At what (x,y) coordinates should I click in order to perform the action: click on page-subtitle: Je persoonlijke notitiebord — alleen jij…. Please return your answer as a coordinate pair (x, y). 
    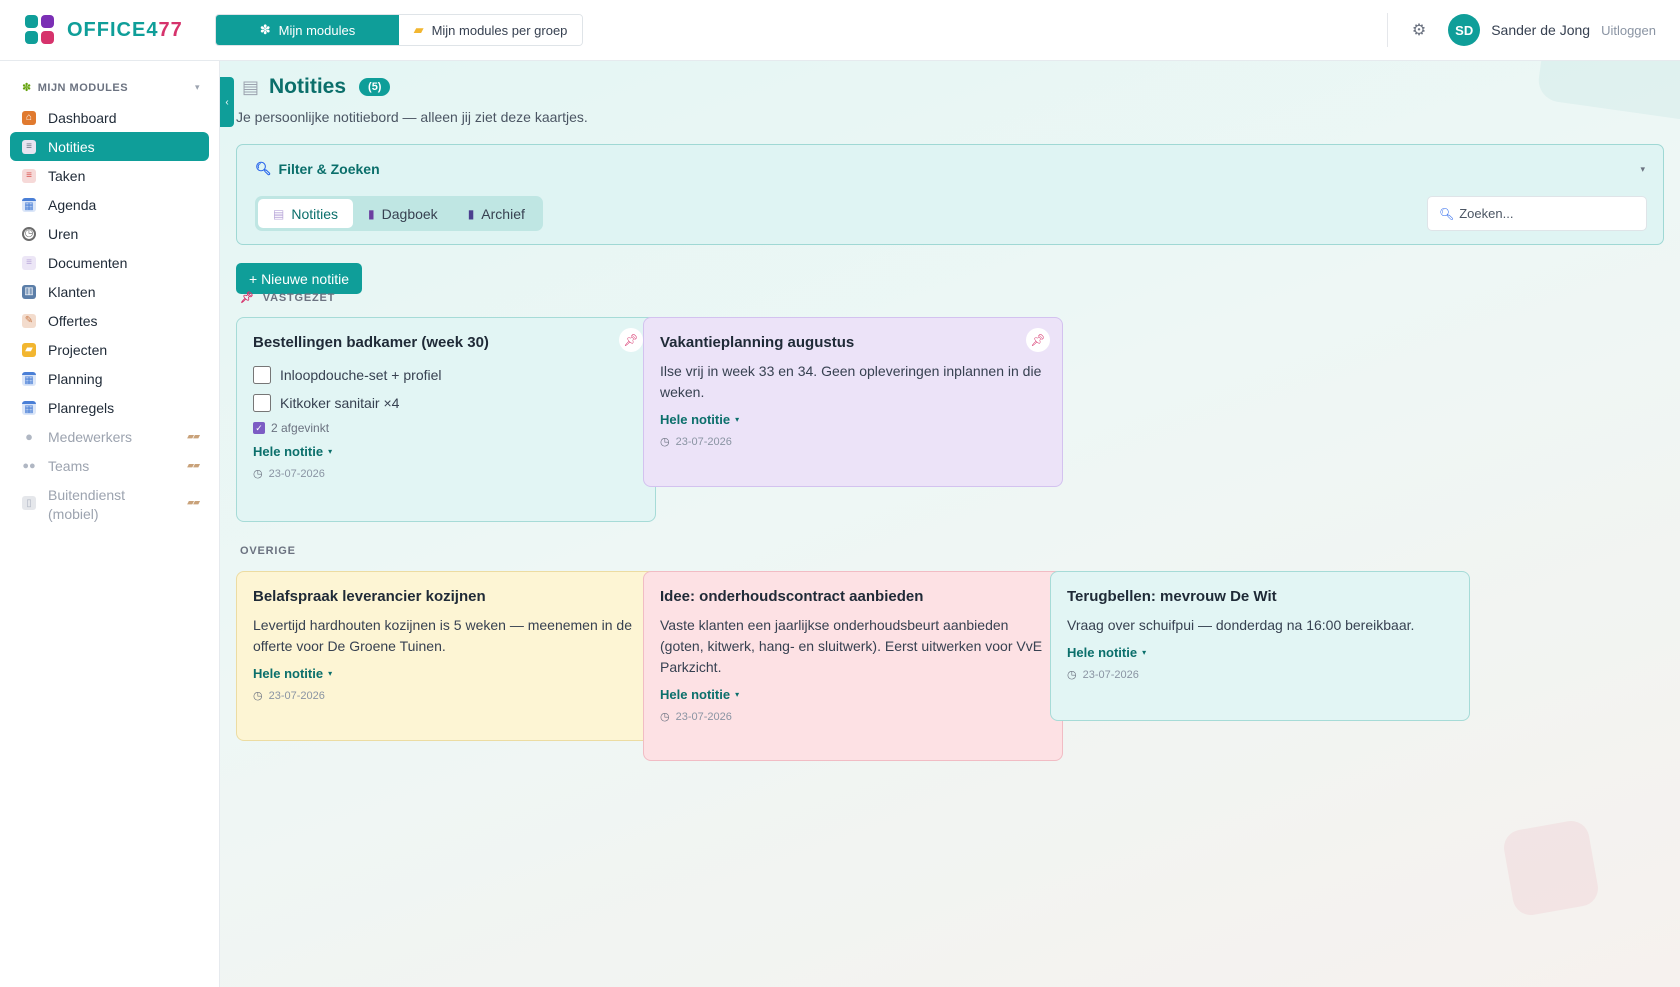
    Looking at the image, I should click on (412, 117).